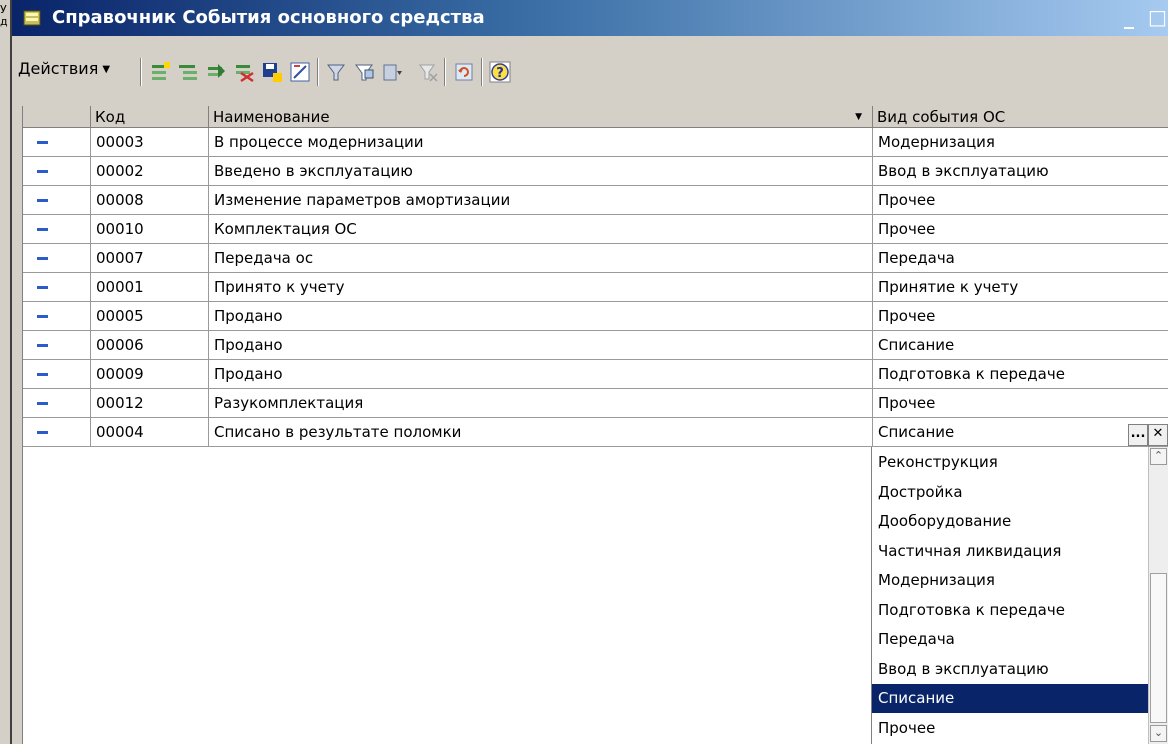 The image size is (1168, 744). What do you see at coordinates (541, 229) in the screenshot?
I see `name-cell: Комплектация ОС` at bounding box center [541, 229].